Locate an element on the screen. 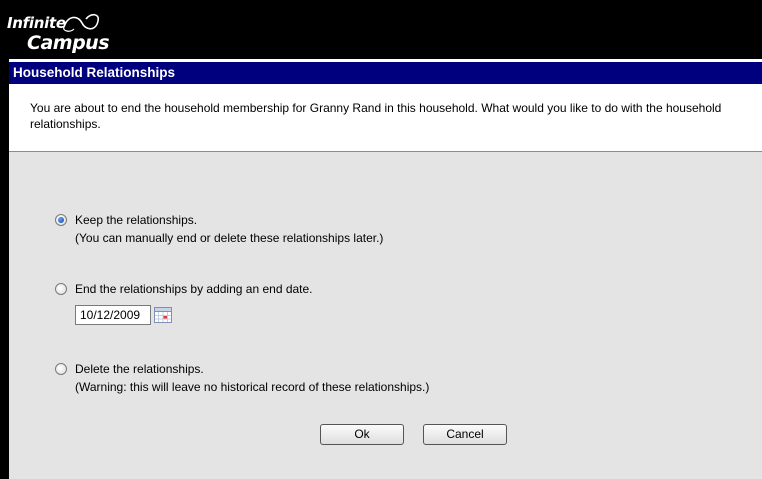 The width and height of the screenshot is (762, 479). cancel-button: Cancel is located at coordinates (465, 434).